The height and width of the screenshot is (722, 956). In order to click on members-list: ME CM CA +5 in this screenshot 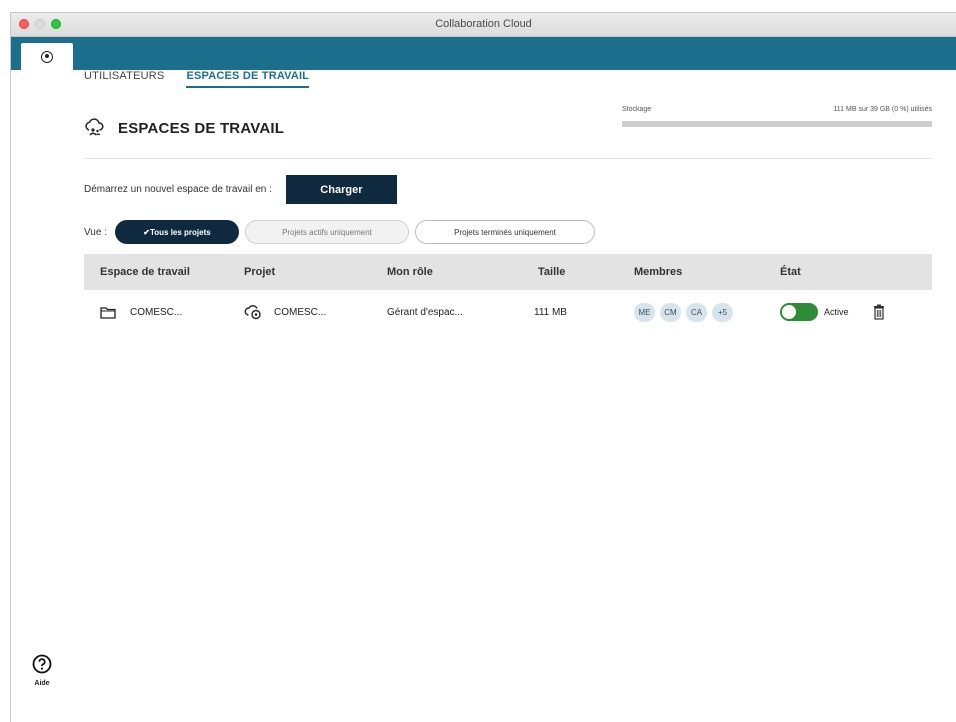, I will do `click(683, 312)`.